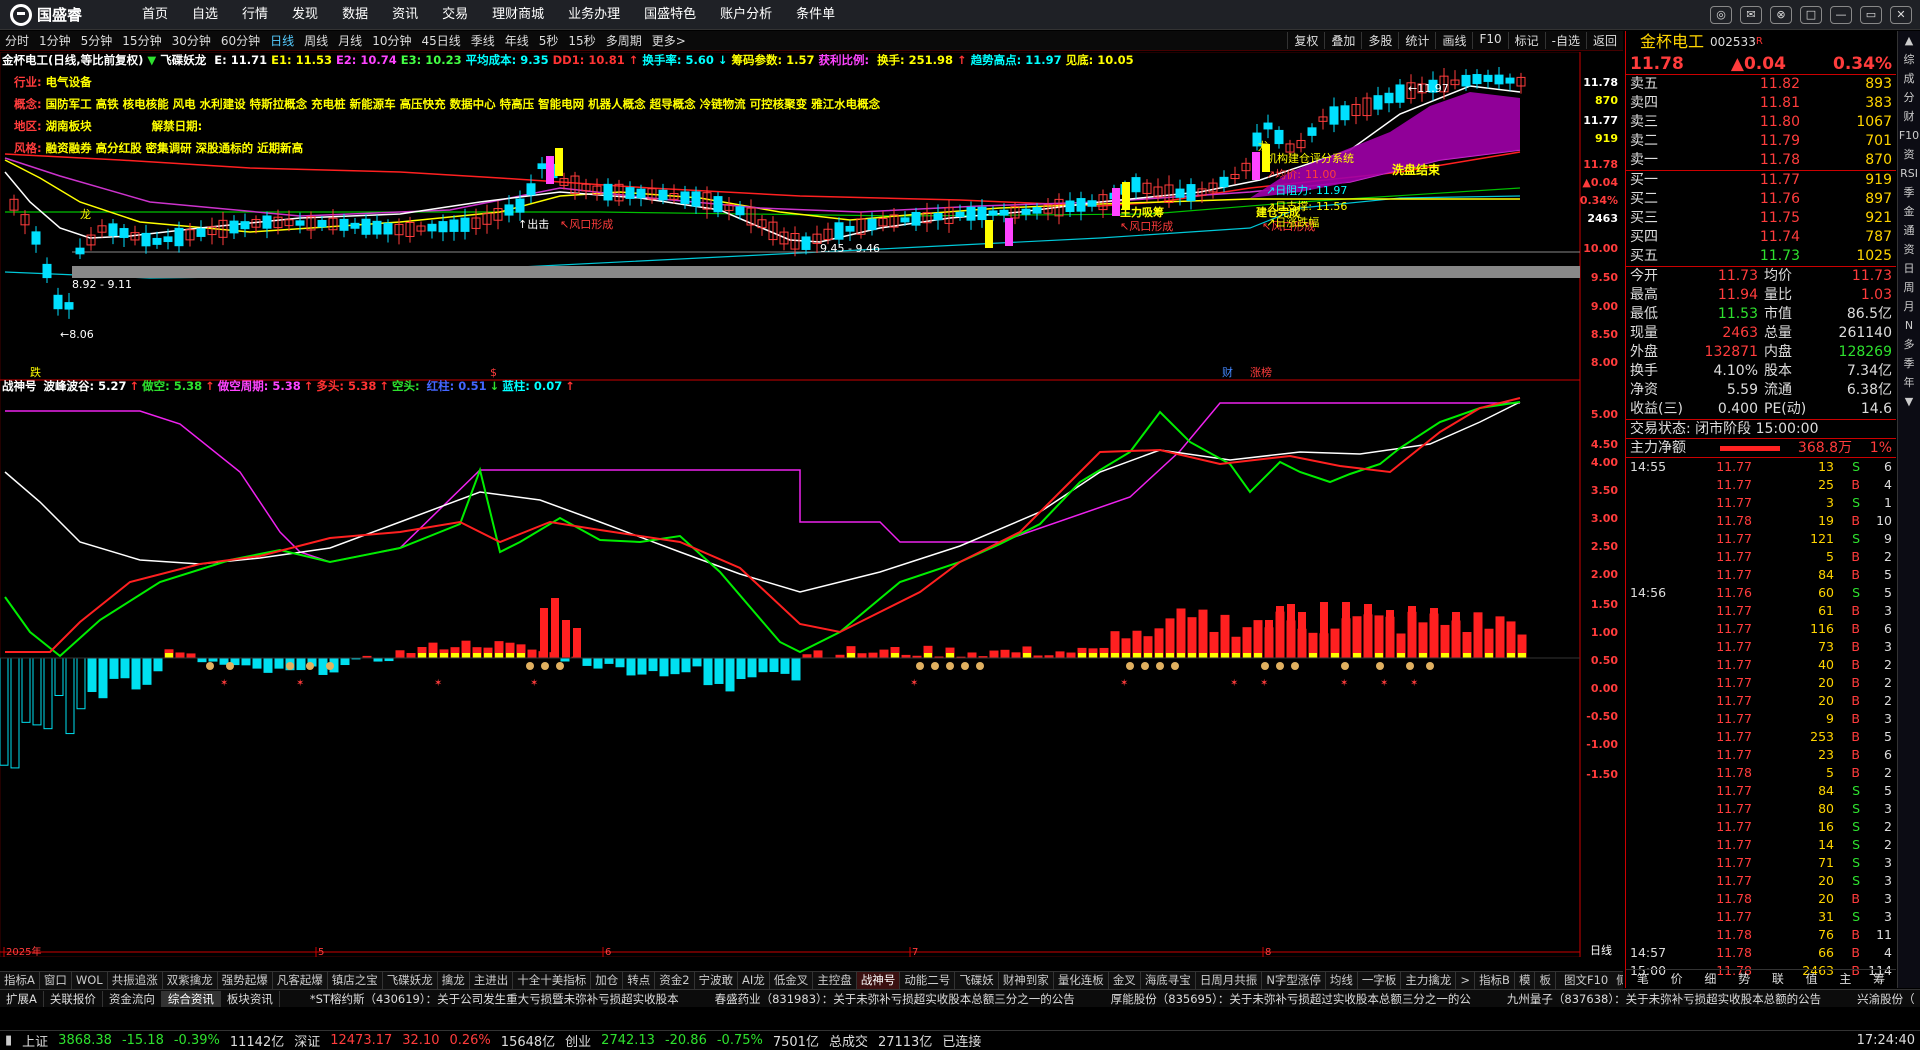 Image resolution: width=1920 pixels, height=1050 pixels. What do you see at coordinates (1721, 14) in the screenshot?
I see `window-control-icon-0: ◎` at bounding box center [1721, 14].